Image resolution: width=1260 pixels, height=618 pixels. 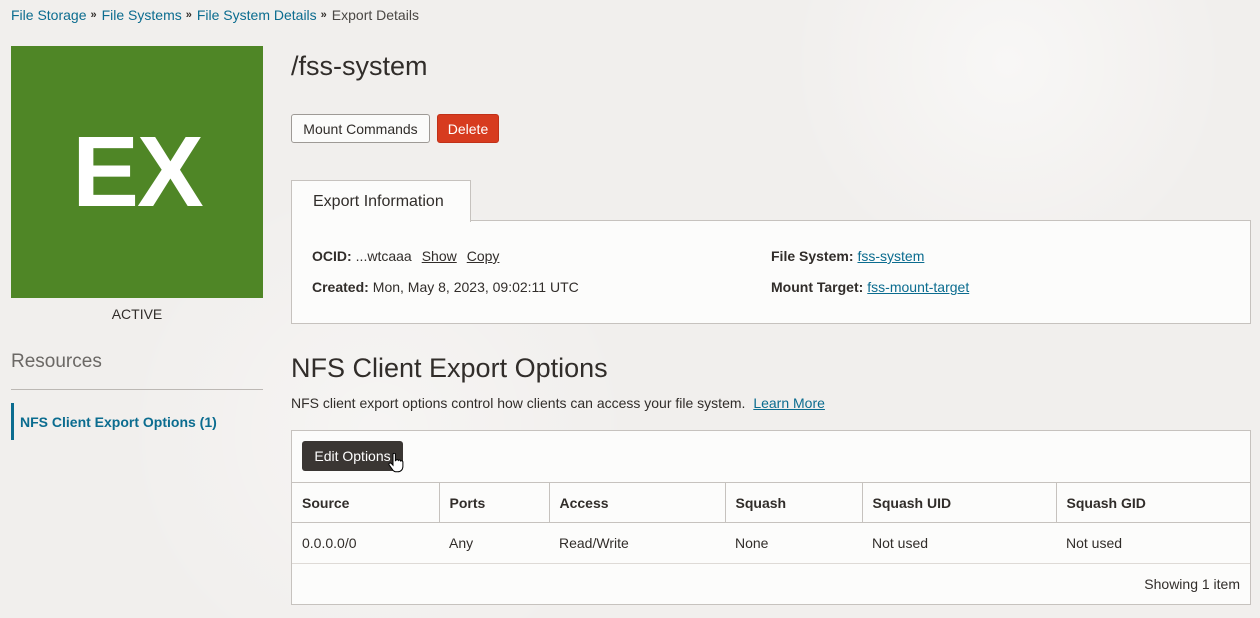 I want to click on resource-badge-text: EX, so click(x=137, y=171).